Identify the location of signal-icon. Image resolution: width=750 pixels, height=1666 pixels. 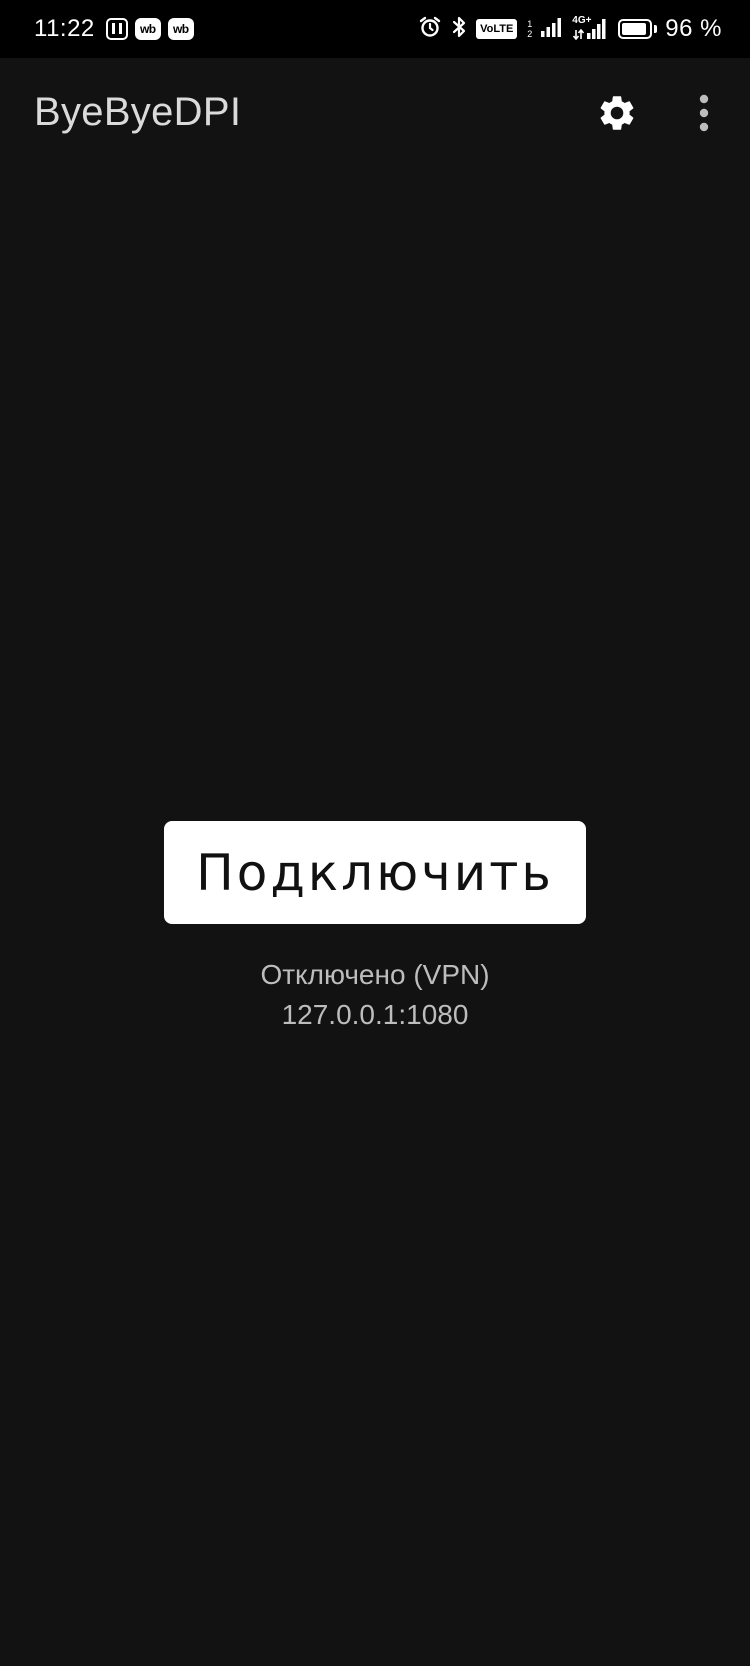
(552, 29).